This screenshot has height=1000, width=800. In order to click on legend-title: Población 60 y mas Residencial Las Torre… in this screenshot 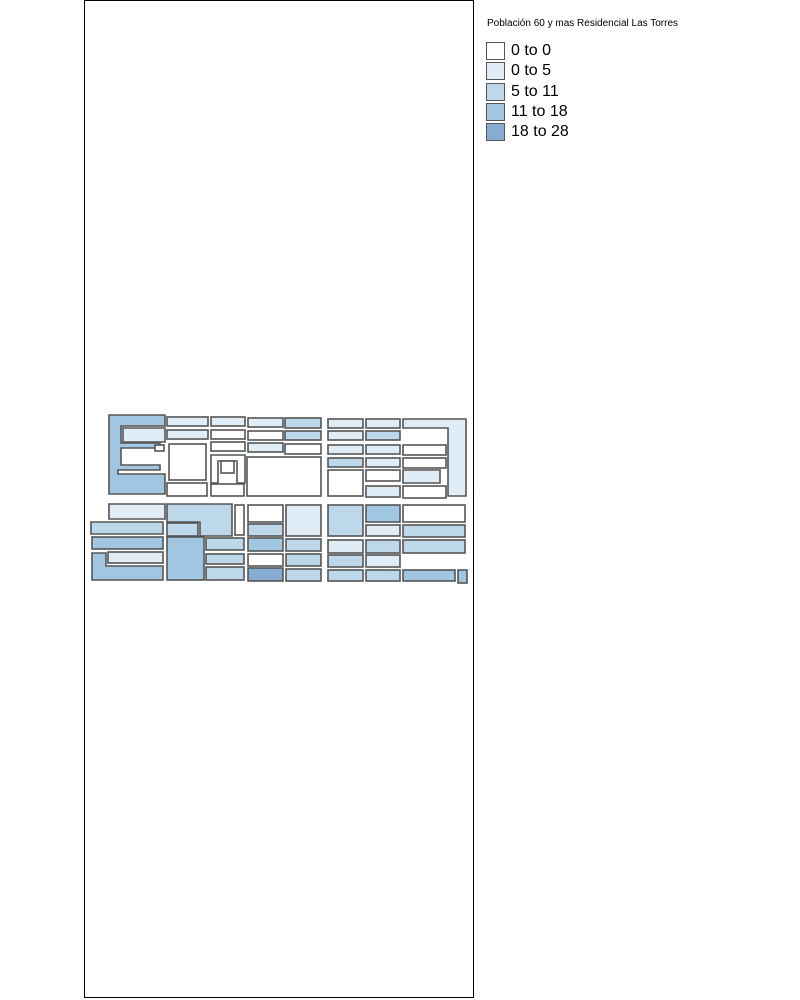, I will do `click(583, 23)`.